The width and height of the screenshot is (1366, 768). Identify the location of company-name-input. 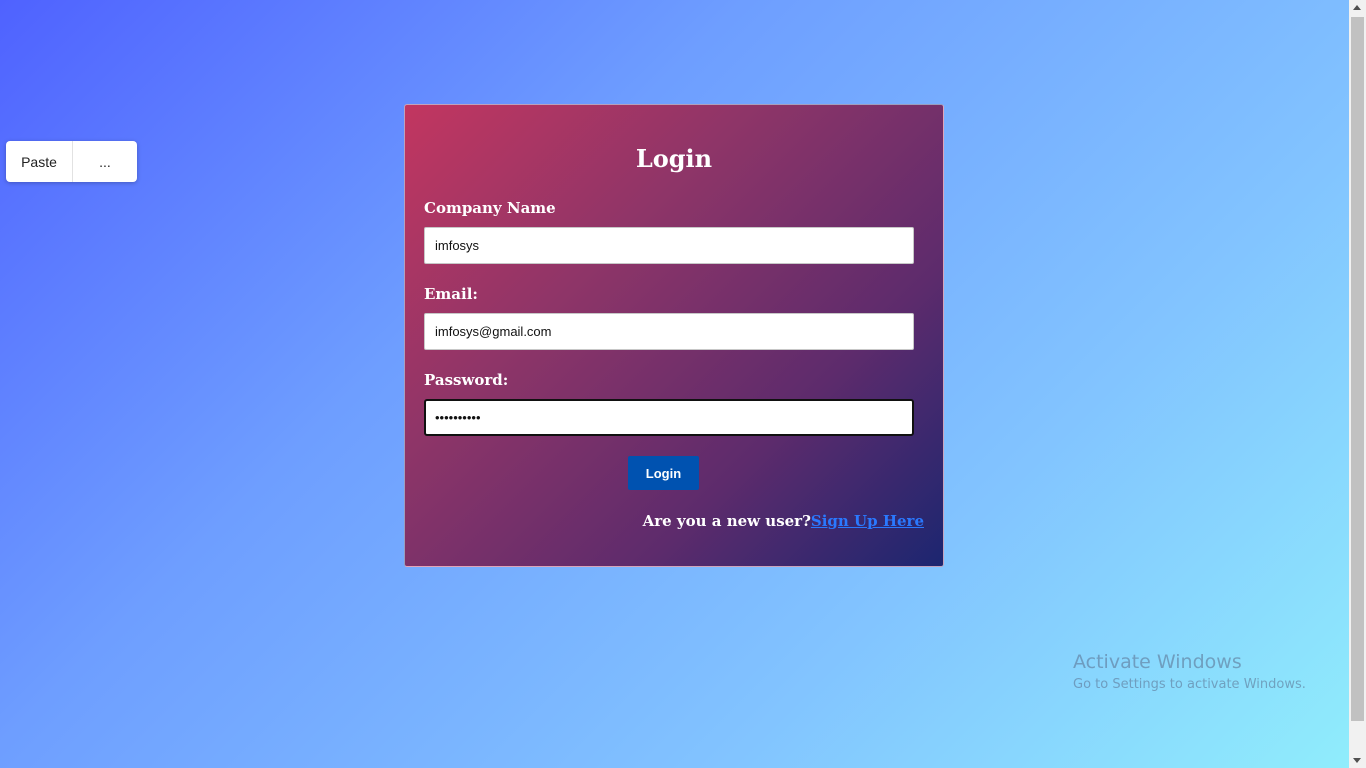
(669, 245).